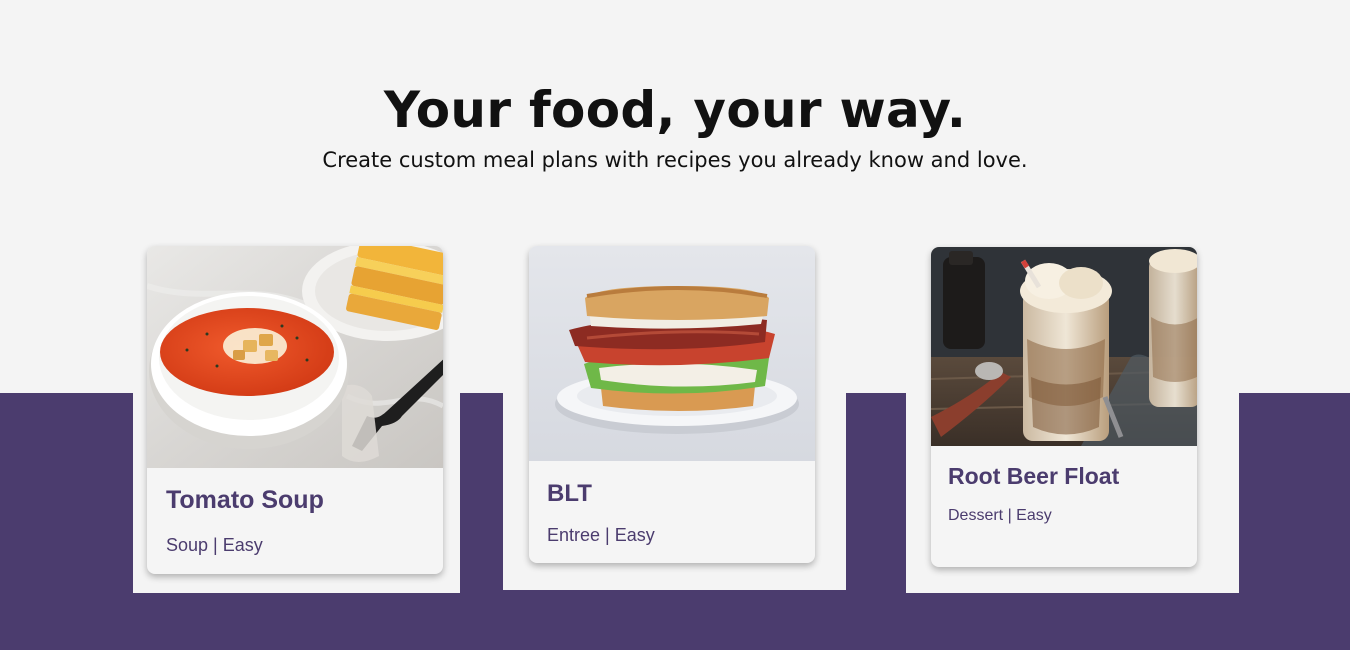 This screenshot has height=650, width=1350. What do you see at coordinates (601, 535) in the screenshot?
I see `recipe-meta: Entree | Easy` at bounding box center [601, 535].